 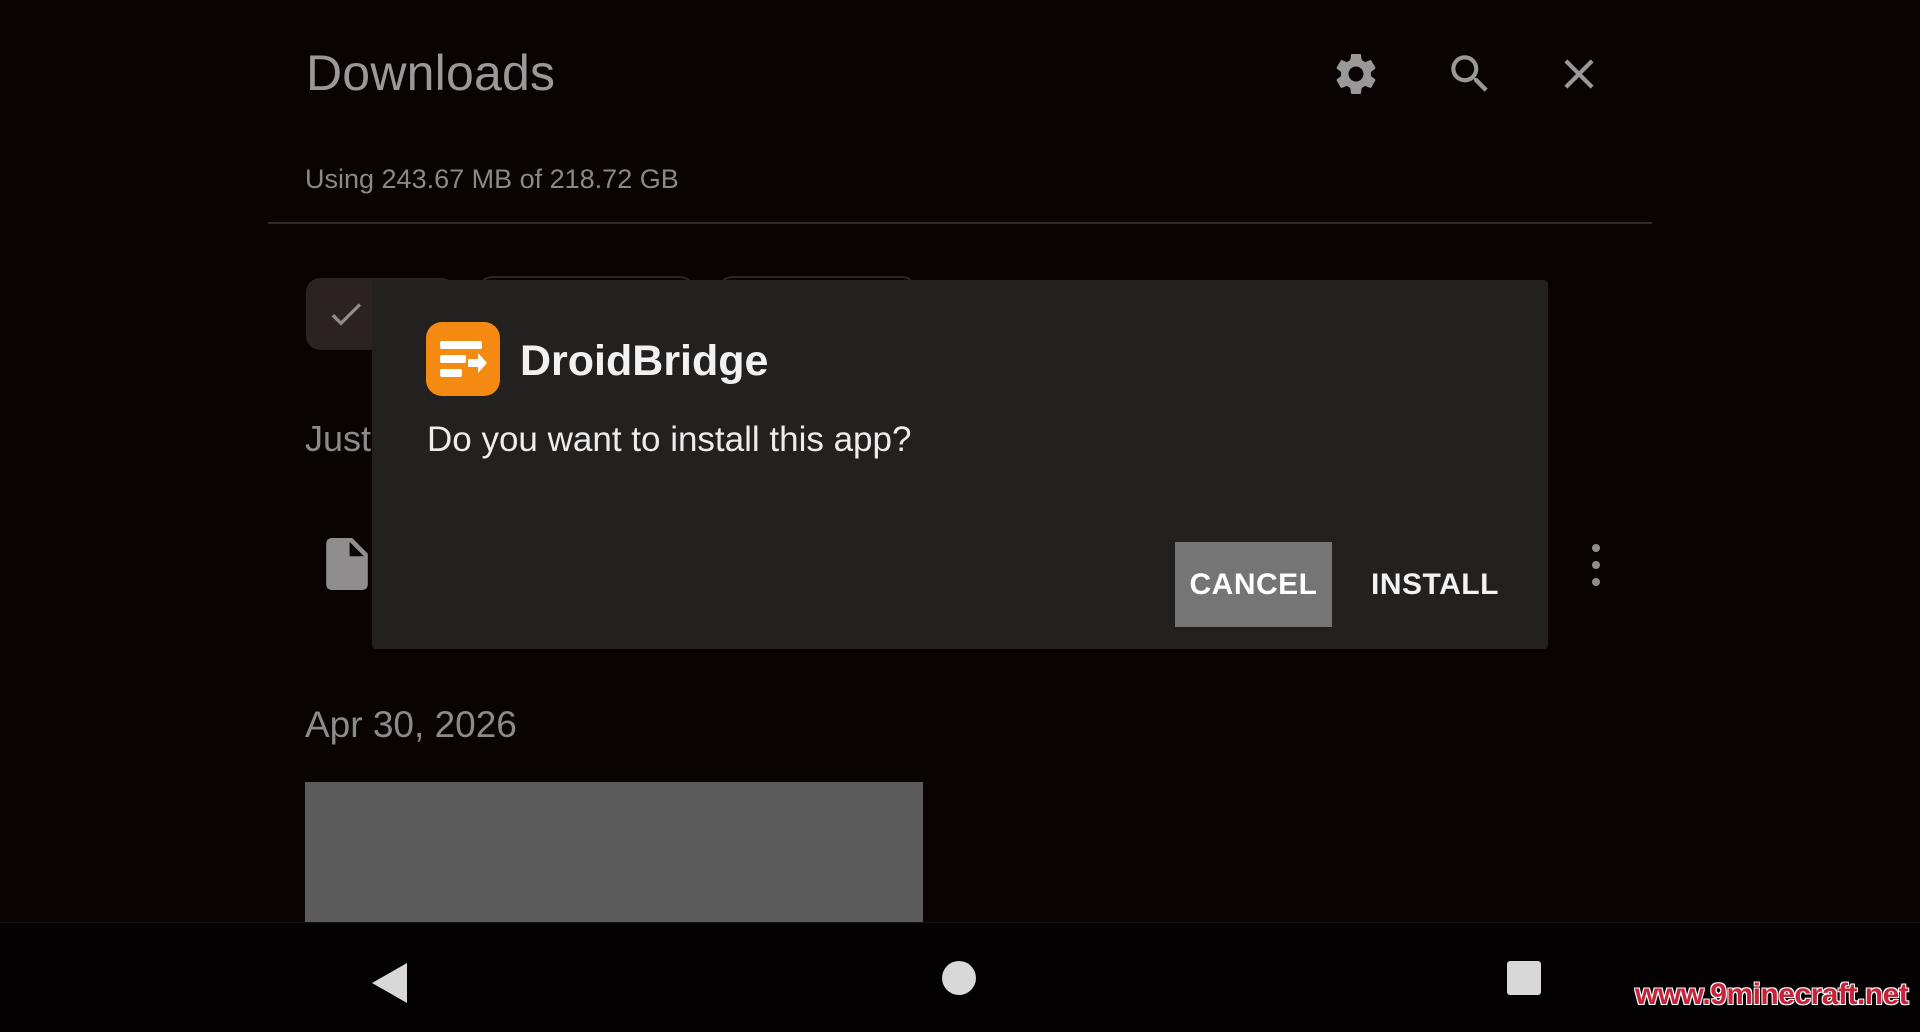 What do you see at coordinates (346, 314) in the screenshot?
I see `check-icon` at bounding box center [346, 314].